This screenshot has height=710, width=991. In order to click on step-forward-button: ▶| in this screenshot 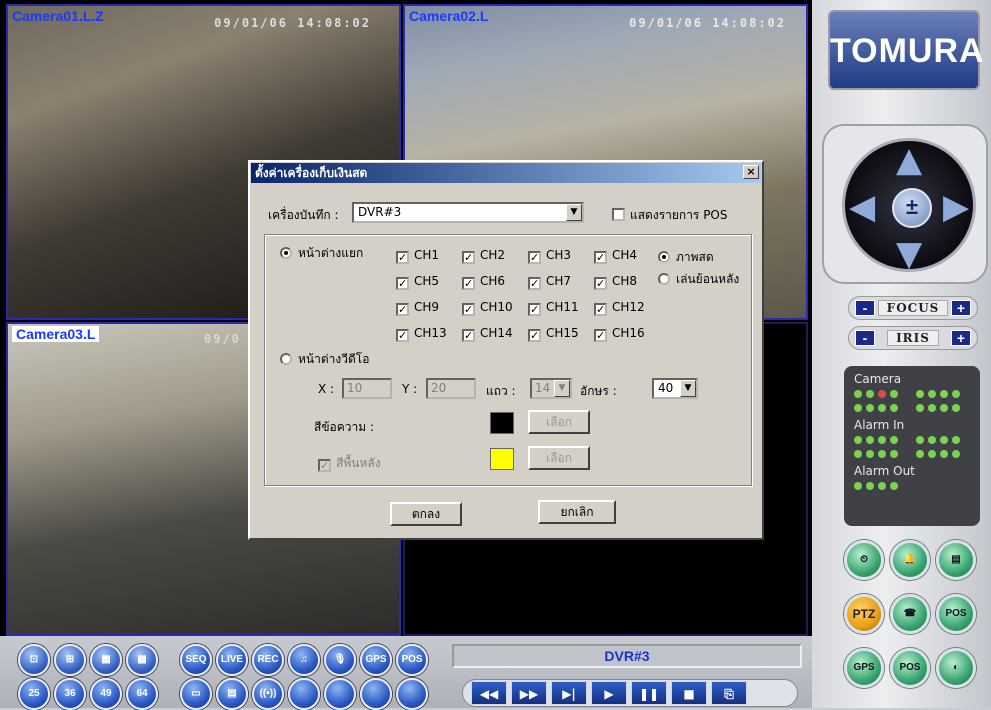, I will do `click(569, 693)`.